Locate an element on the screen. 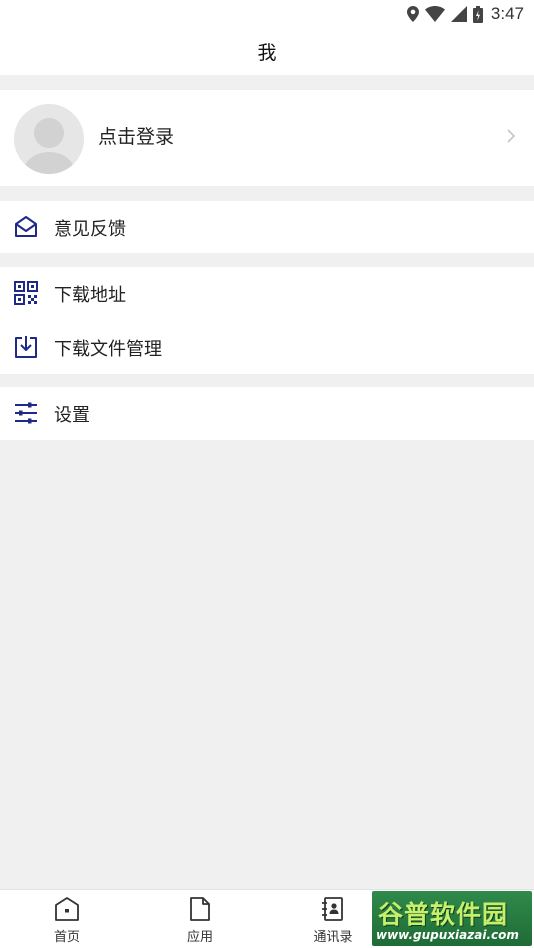  login-row: 点击登录 is located at coordinates (267, 138).